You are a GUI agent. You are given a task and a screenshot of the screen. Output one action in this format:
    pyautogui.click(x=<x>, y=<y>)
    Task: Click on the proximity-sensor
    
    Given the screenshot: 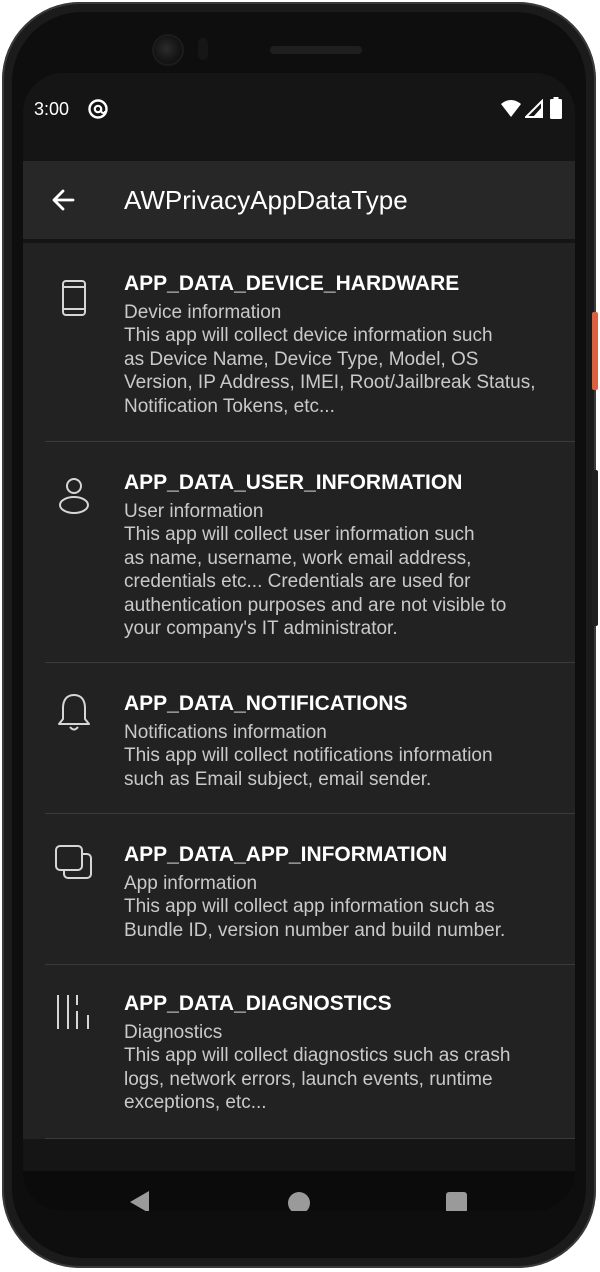 What is the action you would take?
    pyautogui.click(x=203, y=49)
    